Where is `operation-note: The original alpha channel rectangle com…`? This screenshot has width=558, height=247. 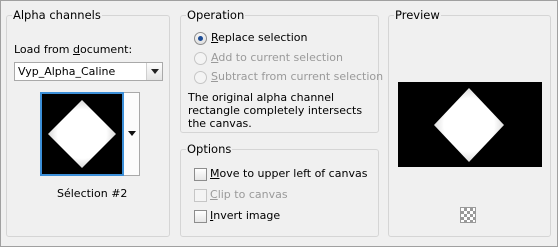
operation-note: The original alpha channel rectangle com… is located at coordinates (275, 110).